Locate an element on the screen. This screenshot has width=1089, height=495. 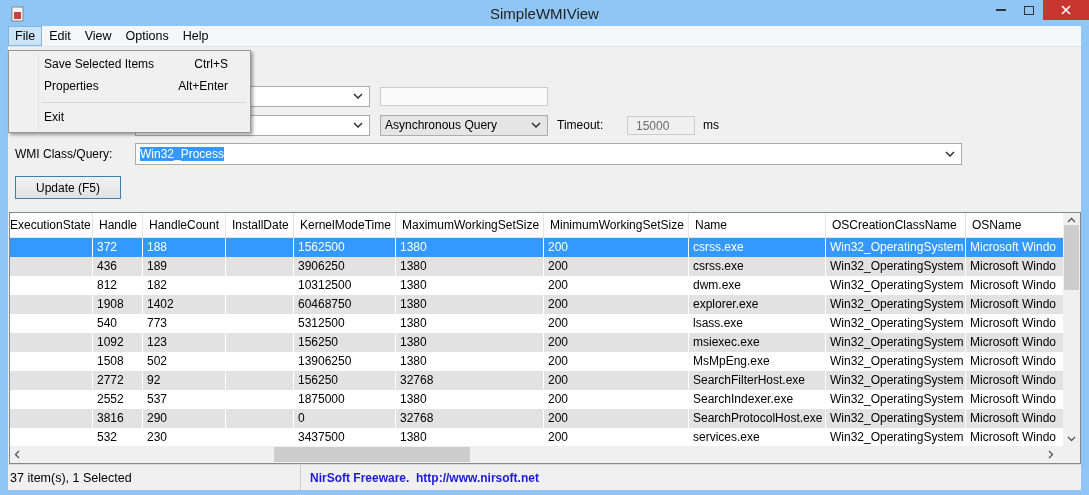
close-icon is located at coordinates (1066, 10).